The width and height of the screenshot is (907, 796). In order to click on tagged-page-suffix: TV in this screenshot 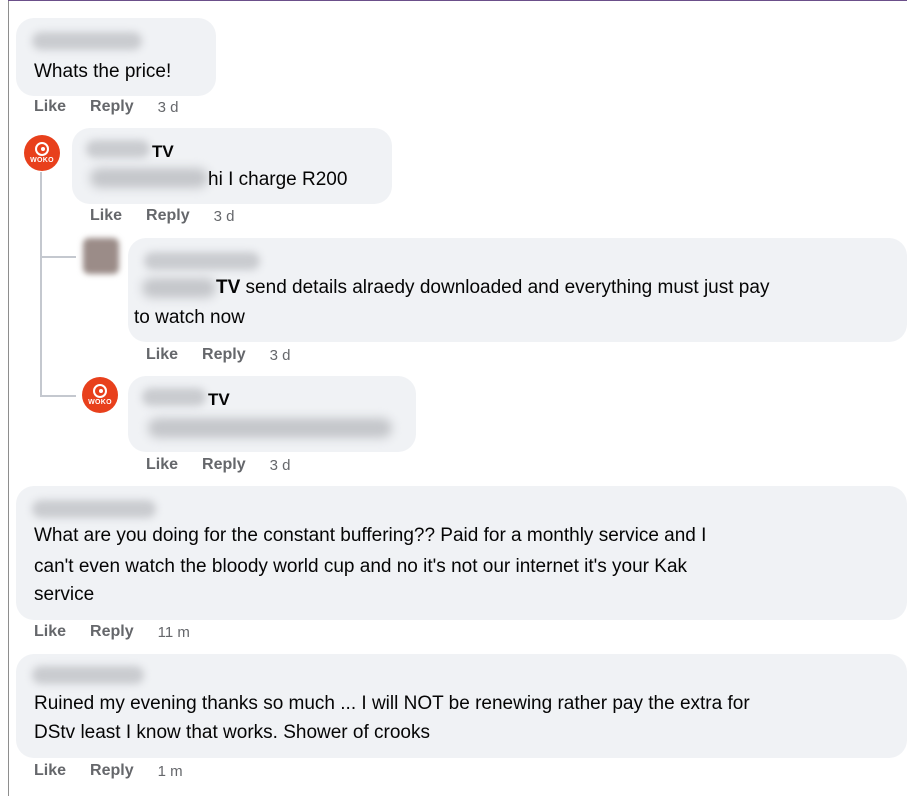, I will do `click(228, 287)`.